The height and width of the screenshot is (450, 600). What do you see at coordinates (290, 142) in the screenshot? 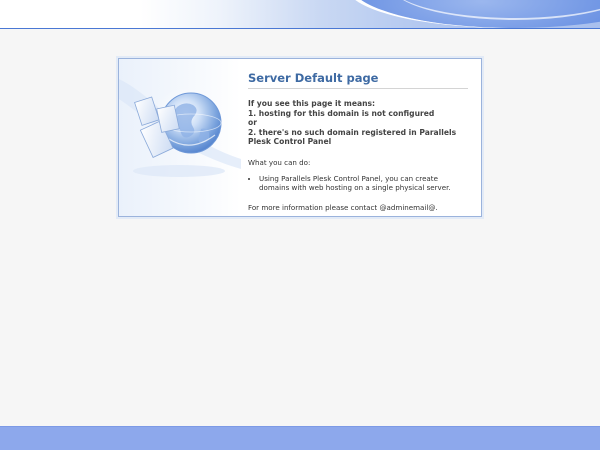
I see `reason-line: Plesk Control Panel` at bounding box center [290, 142].